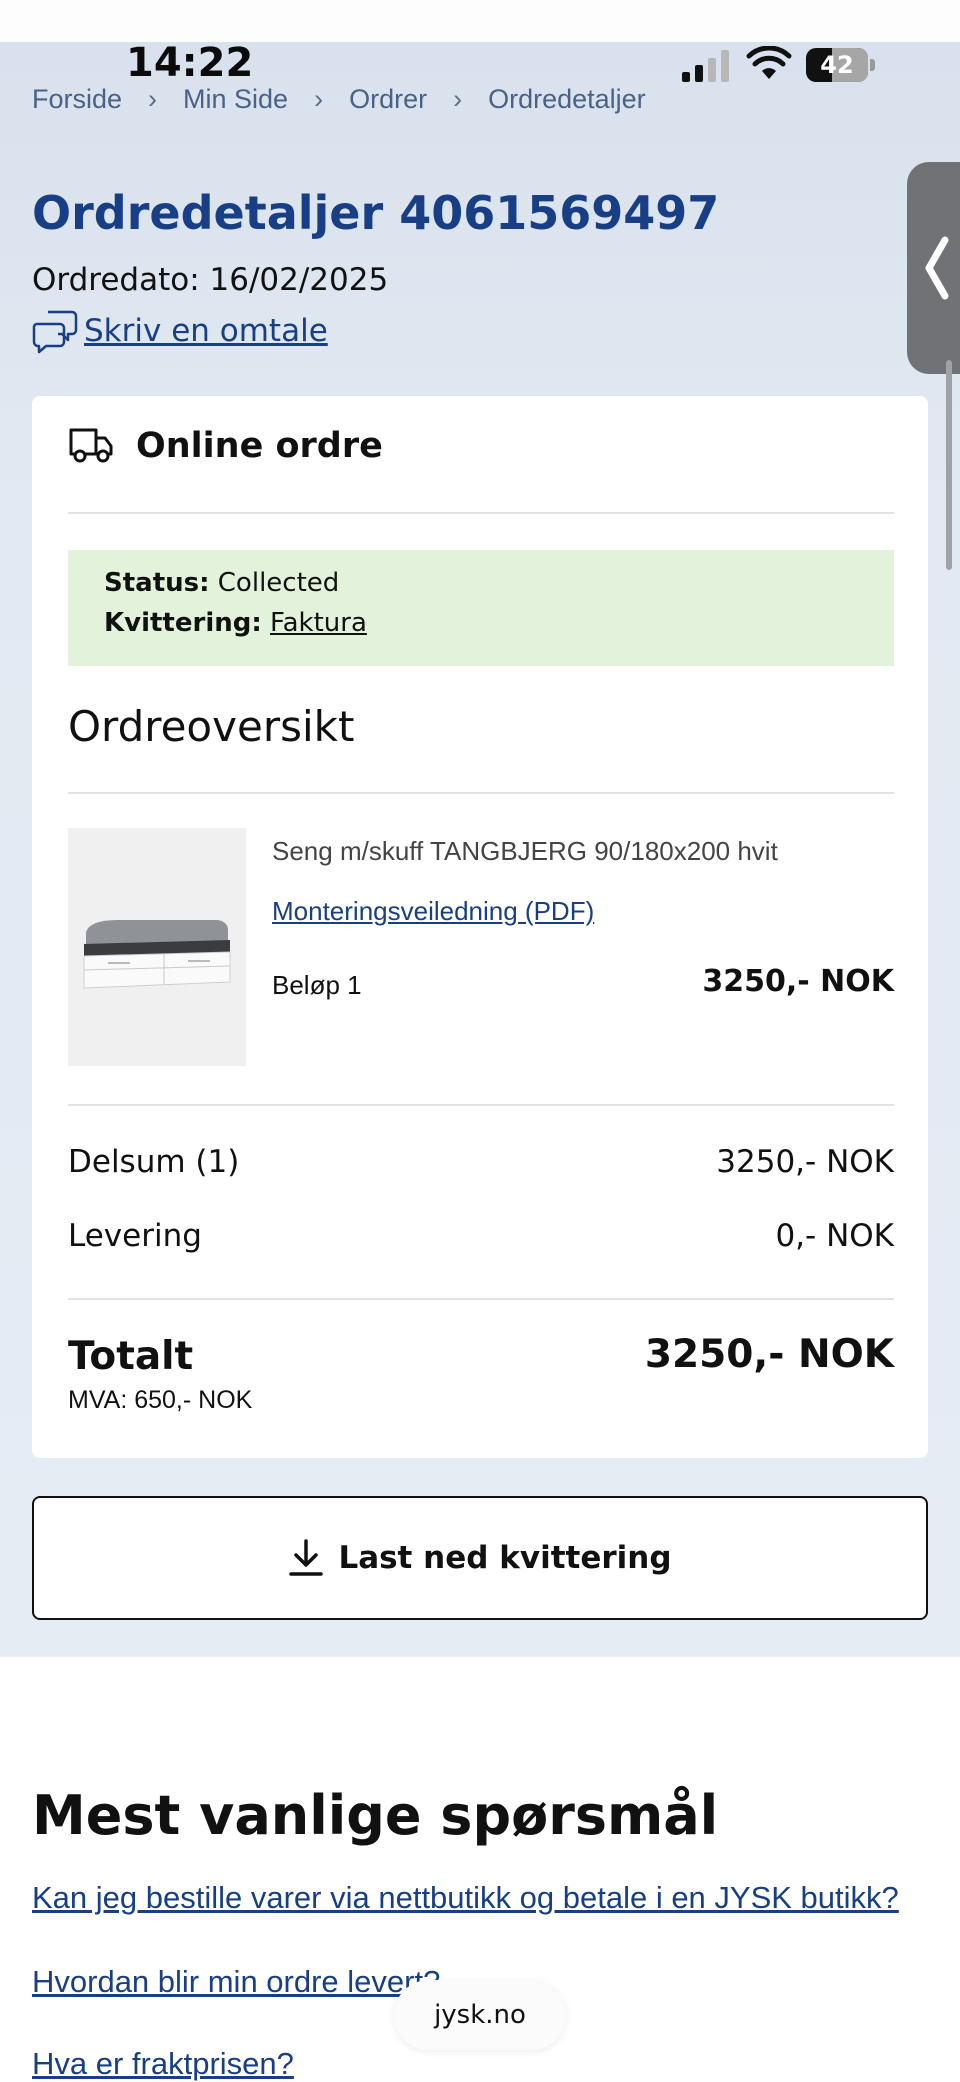 Image resolution: width=960 pixels, height=2082 pixels. I want to click on page-title: Ordredetaljer 4061569497, so click(376, 213).